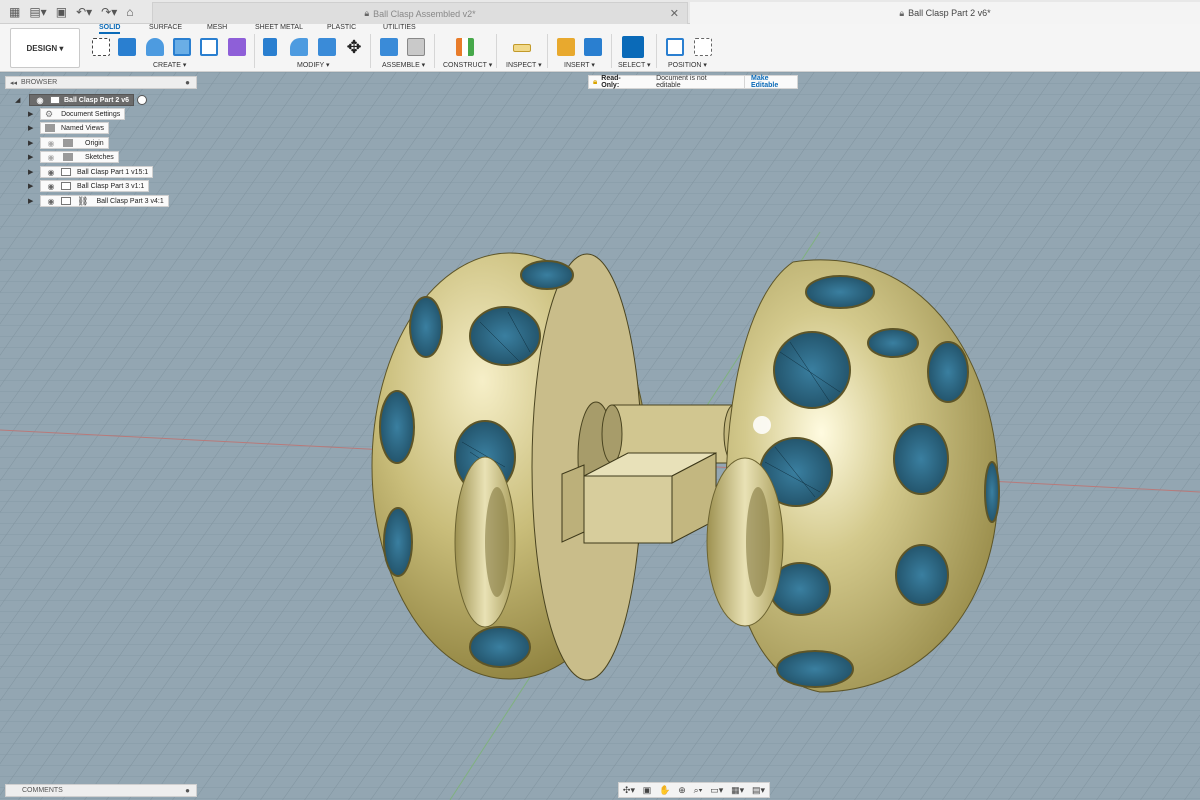 The width and height of the screenshot is (1200, 800). Describe the element at coordinates (698, 790) in the screenshot. I see `fit-icon: ⌕▾` at that location.